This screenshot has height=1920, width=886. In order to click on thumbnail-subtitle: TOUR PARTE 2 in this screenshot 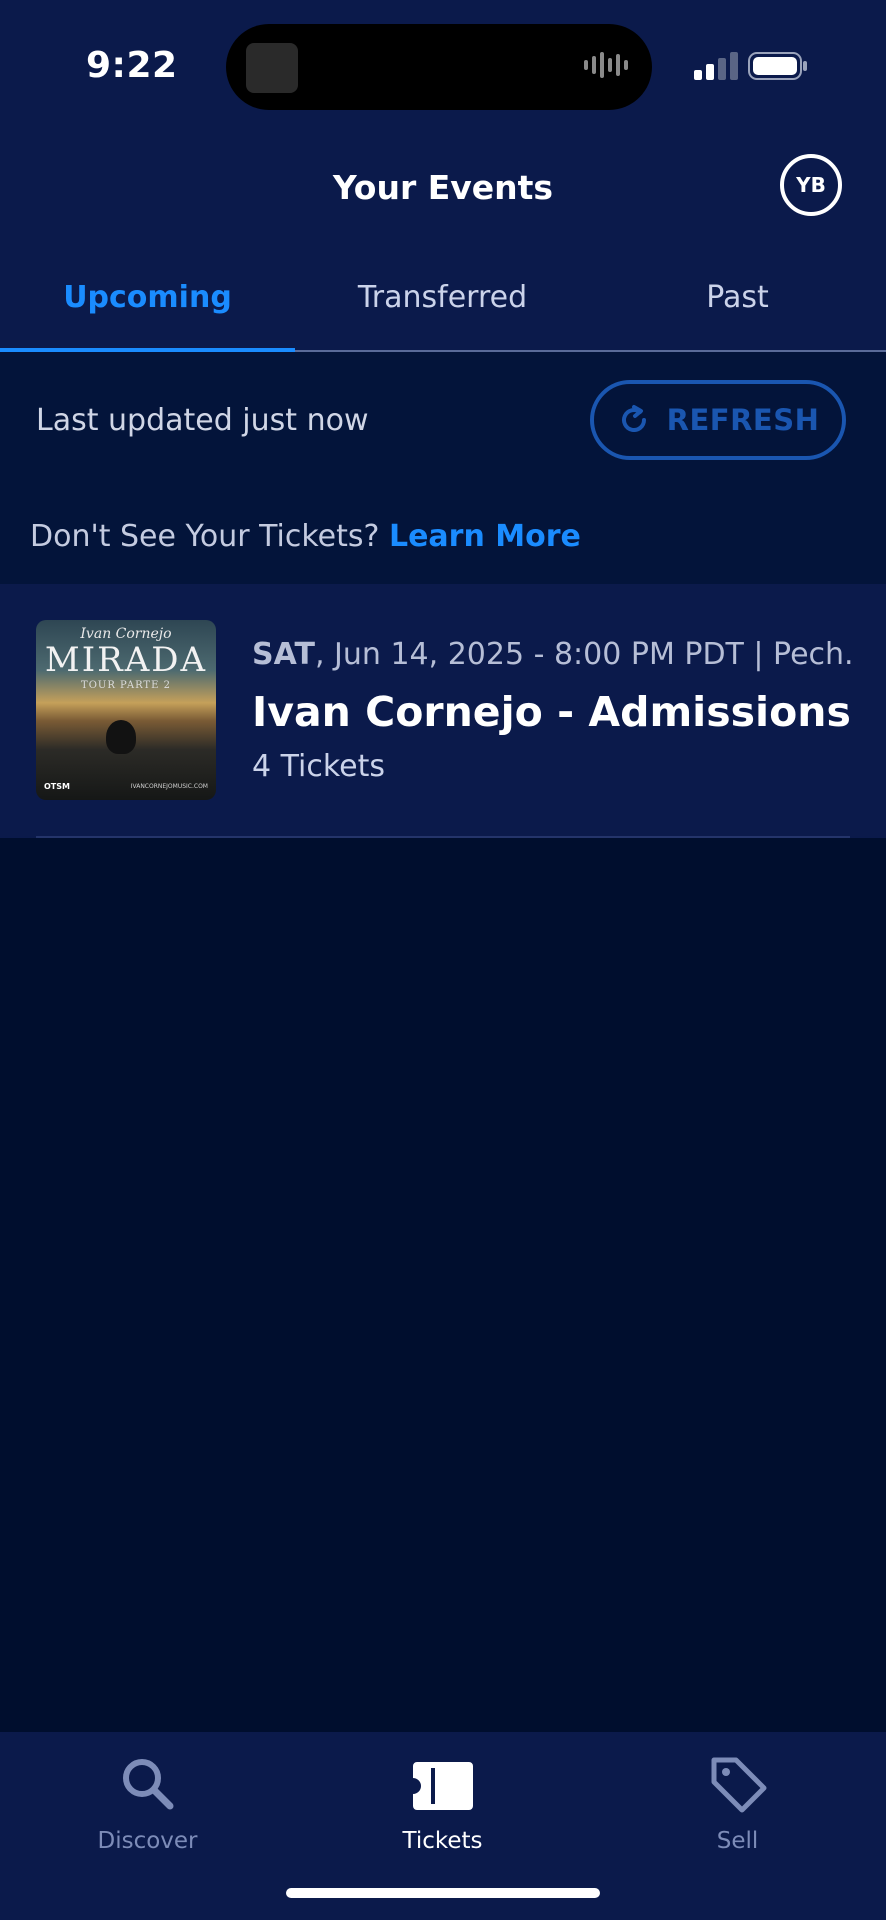, I will do `click(126, 685)`.